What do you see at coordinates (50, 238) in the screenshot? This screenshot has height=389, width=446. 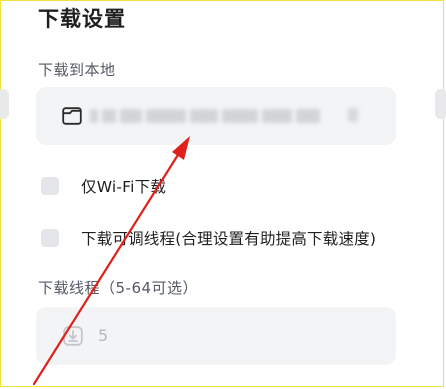 I see `adjustable-threads-checkbox` at bounding box center [50, 238].